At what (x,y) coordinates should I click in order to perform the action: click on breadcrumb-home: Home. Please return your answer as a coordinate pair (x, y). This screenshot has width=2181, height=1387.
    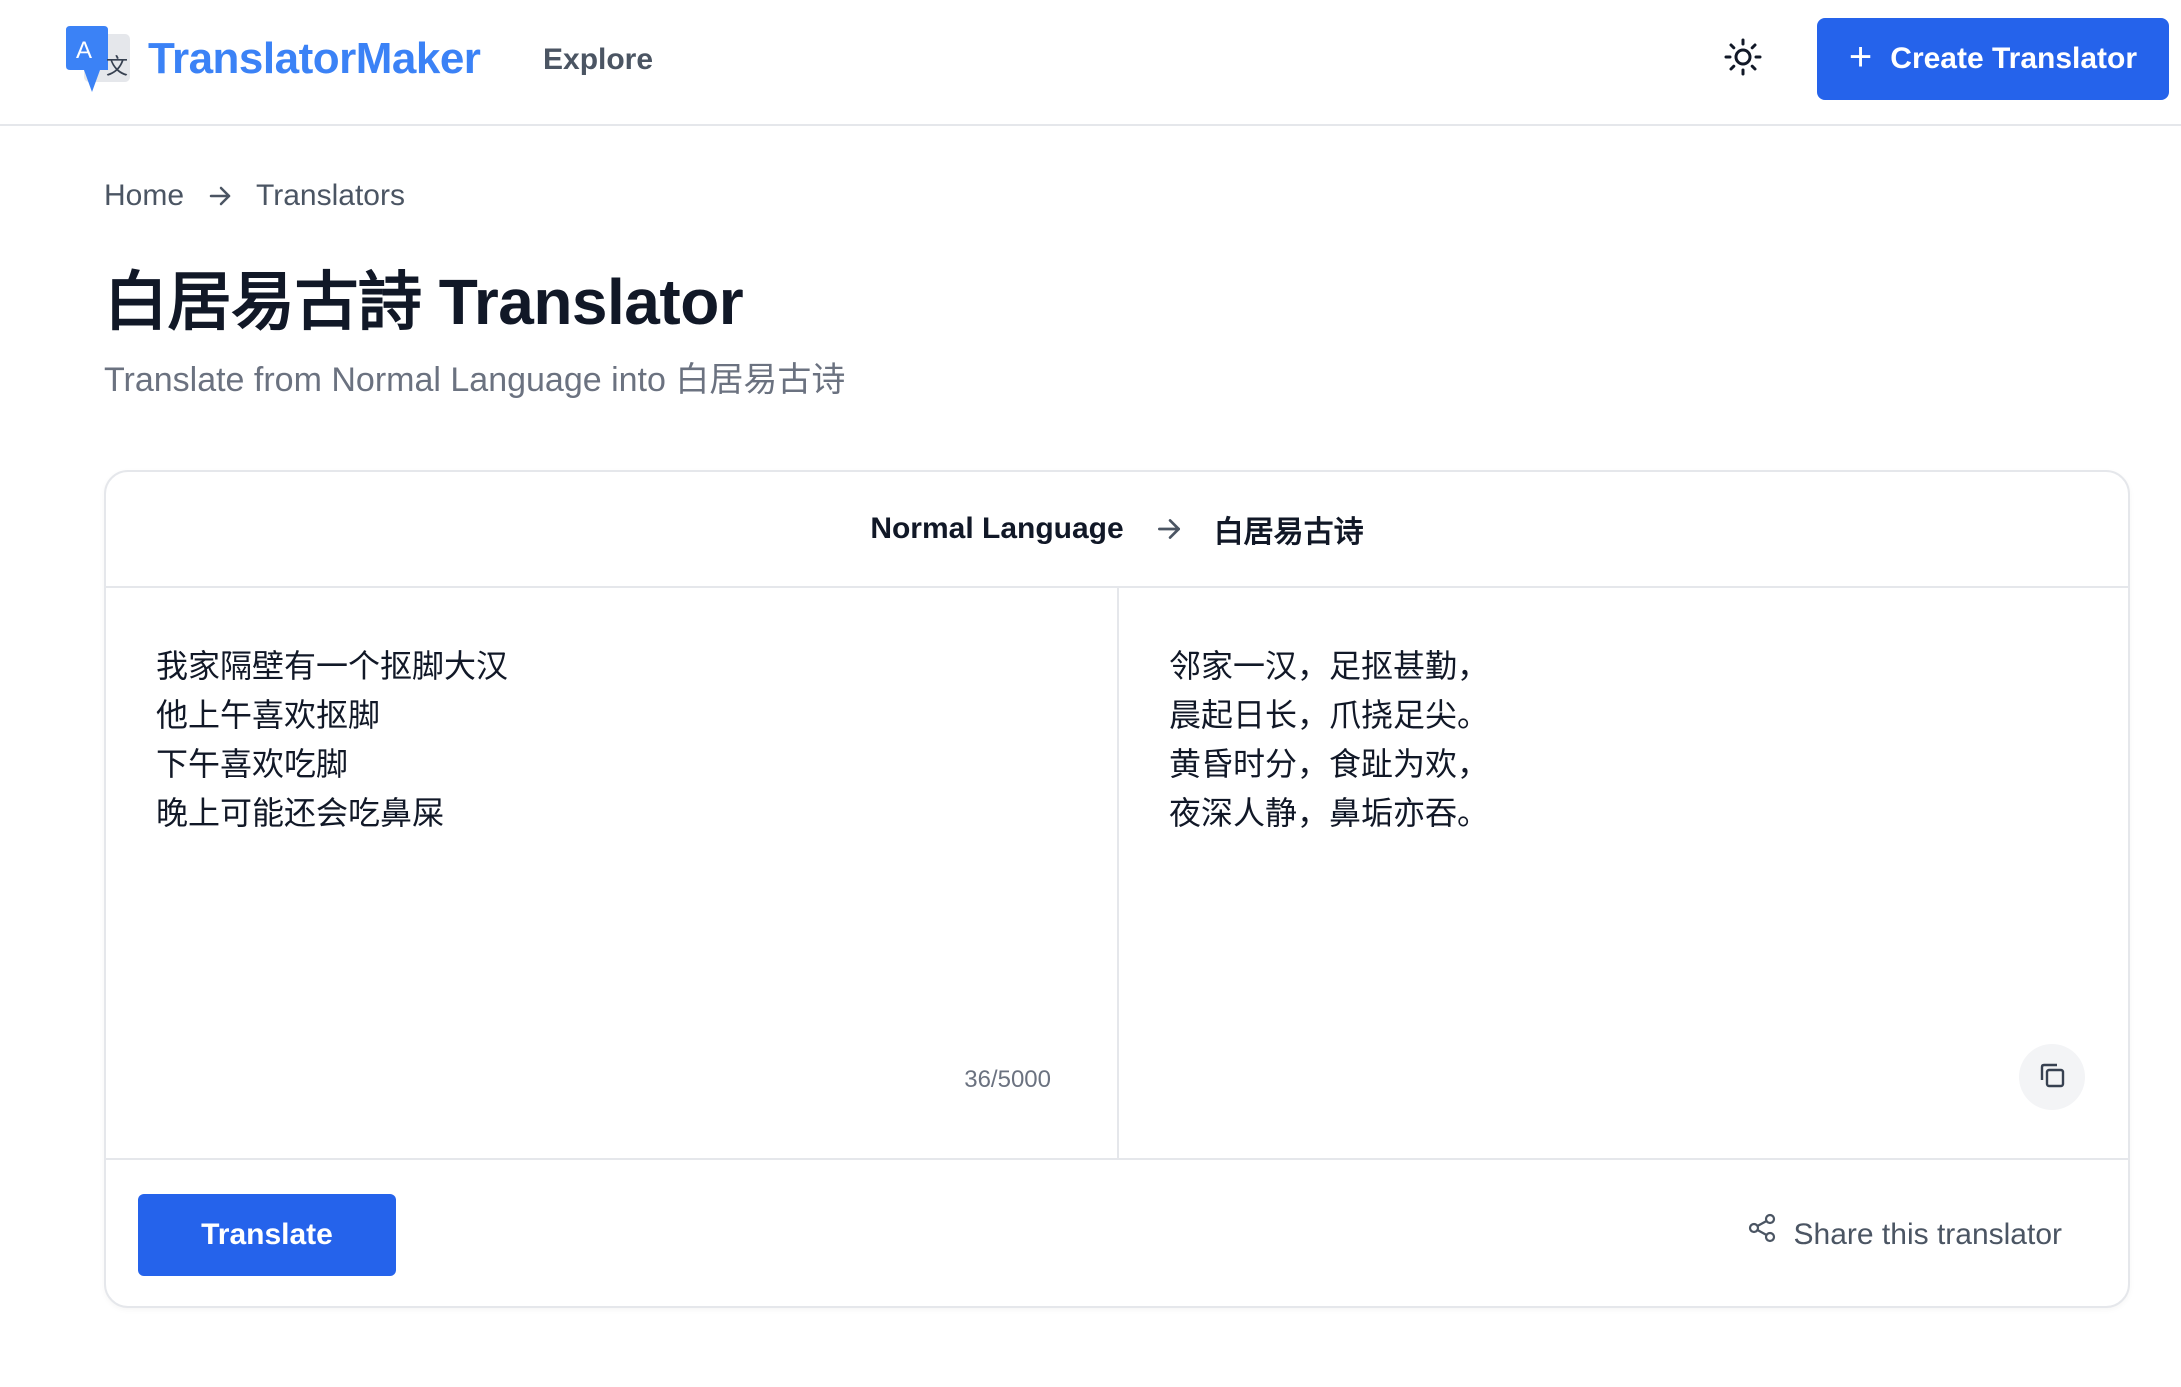
    Looking at the image, I should click on (144, 196).